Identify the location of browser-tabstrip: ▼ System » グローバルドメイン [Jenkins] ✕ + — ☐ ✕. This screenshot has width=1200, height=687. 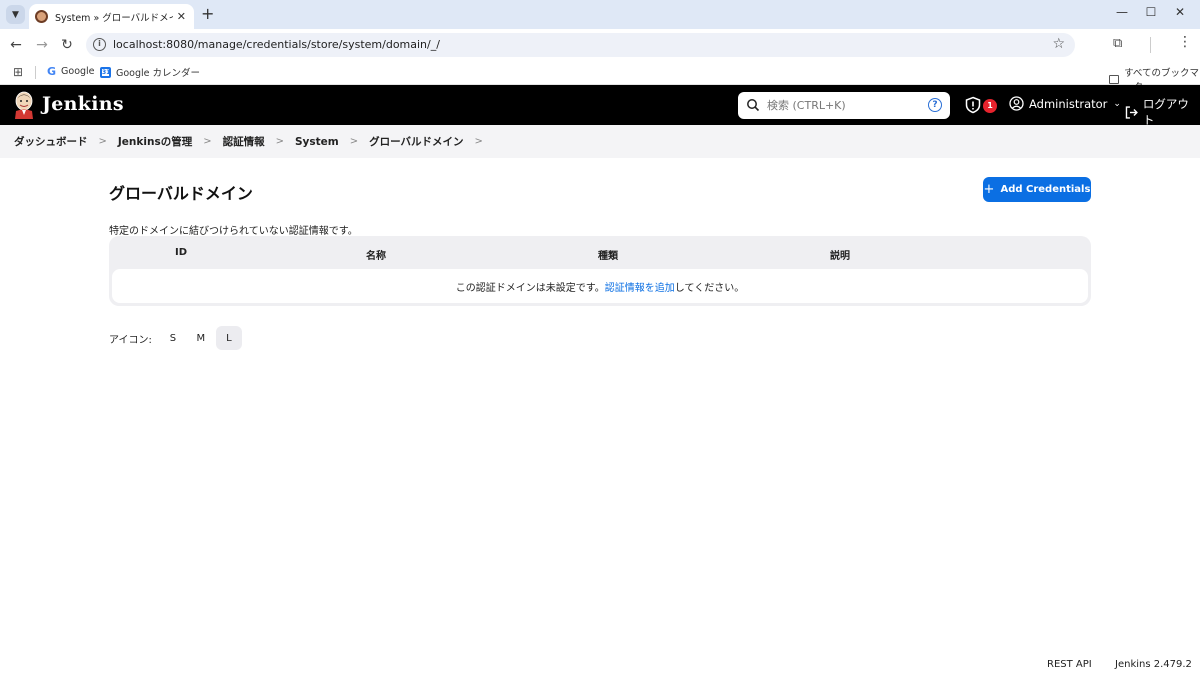
(600, 14).